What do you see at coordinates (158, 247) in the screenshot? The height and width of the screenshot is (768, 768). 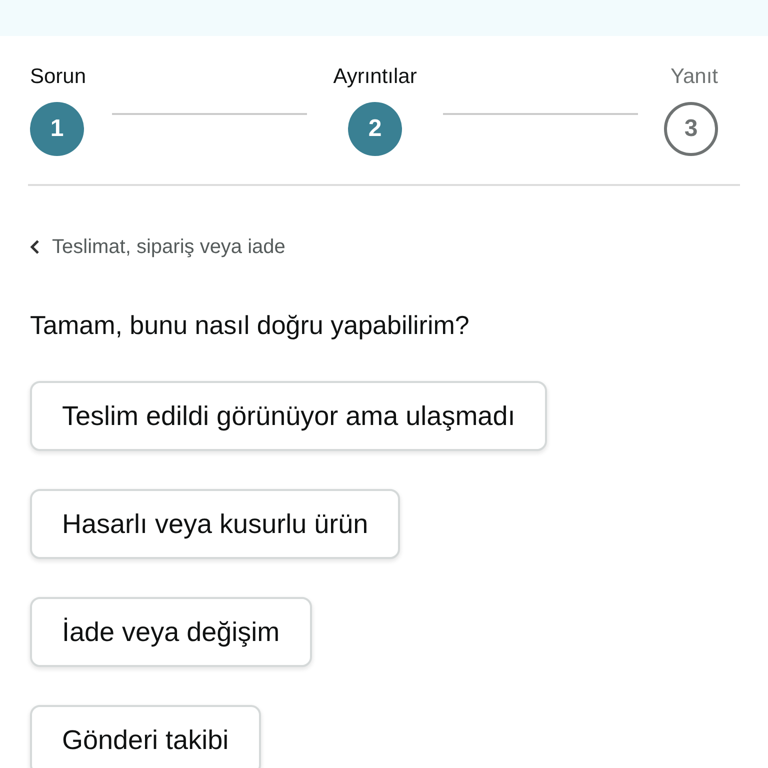 I see `back-link: Teslimat, sipariş veya iade` at bounding box center [158, 247].